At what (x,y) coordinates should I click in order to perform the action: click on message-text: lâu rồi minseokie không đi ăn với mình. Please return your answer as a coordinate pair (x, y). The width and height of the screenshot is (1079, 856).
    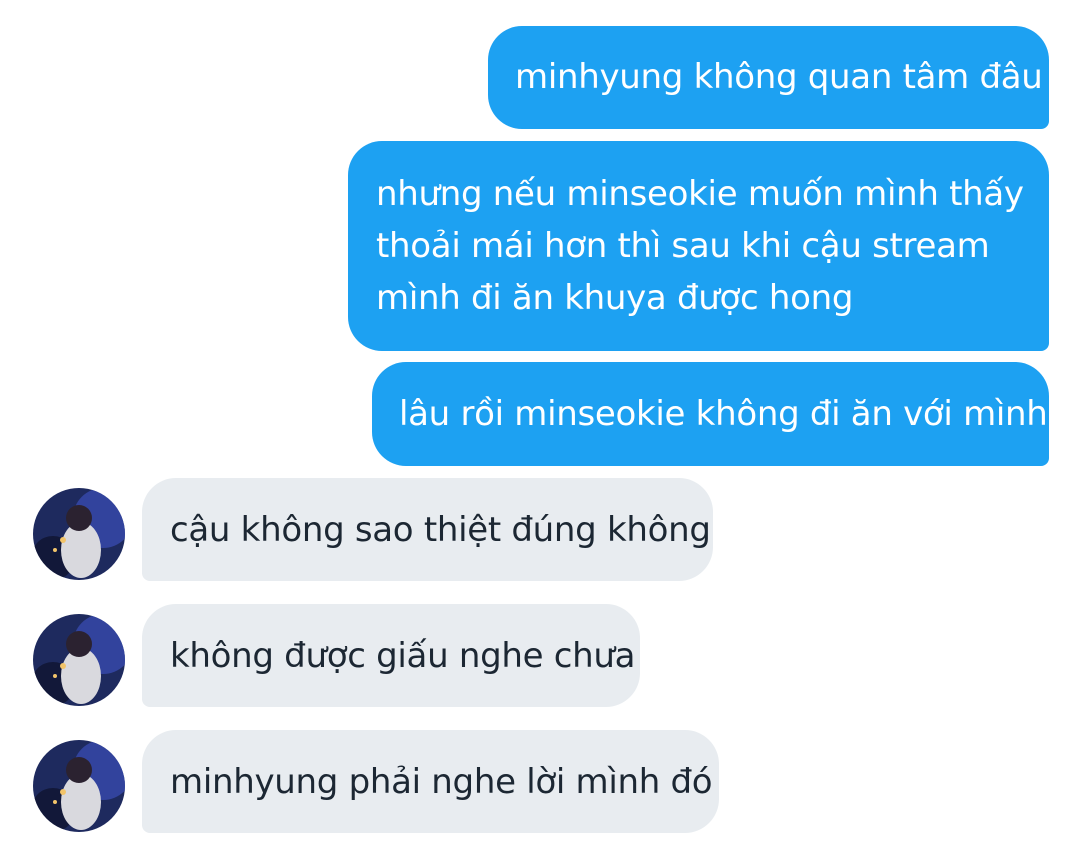
    Looking at the image, I should click on (723, 414).